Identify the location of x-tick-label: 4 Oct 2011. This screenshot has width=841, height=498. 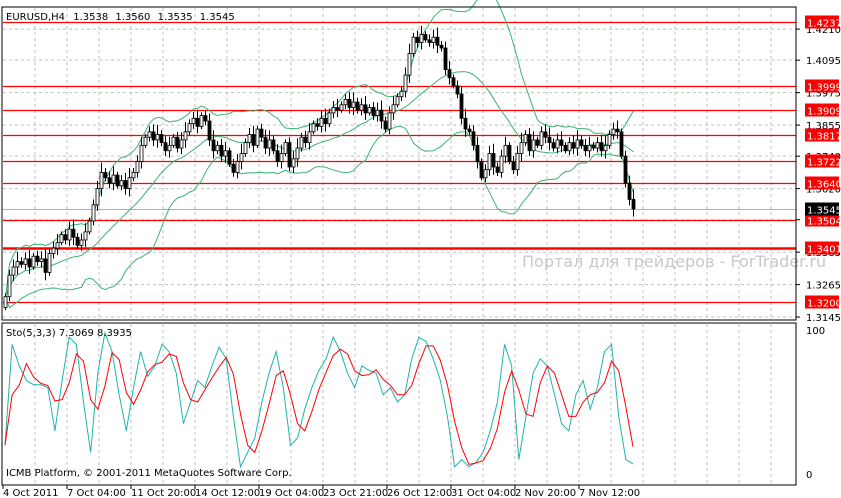
(30, 493).